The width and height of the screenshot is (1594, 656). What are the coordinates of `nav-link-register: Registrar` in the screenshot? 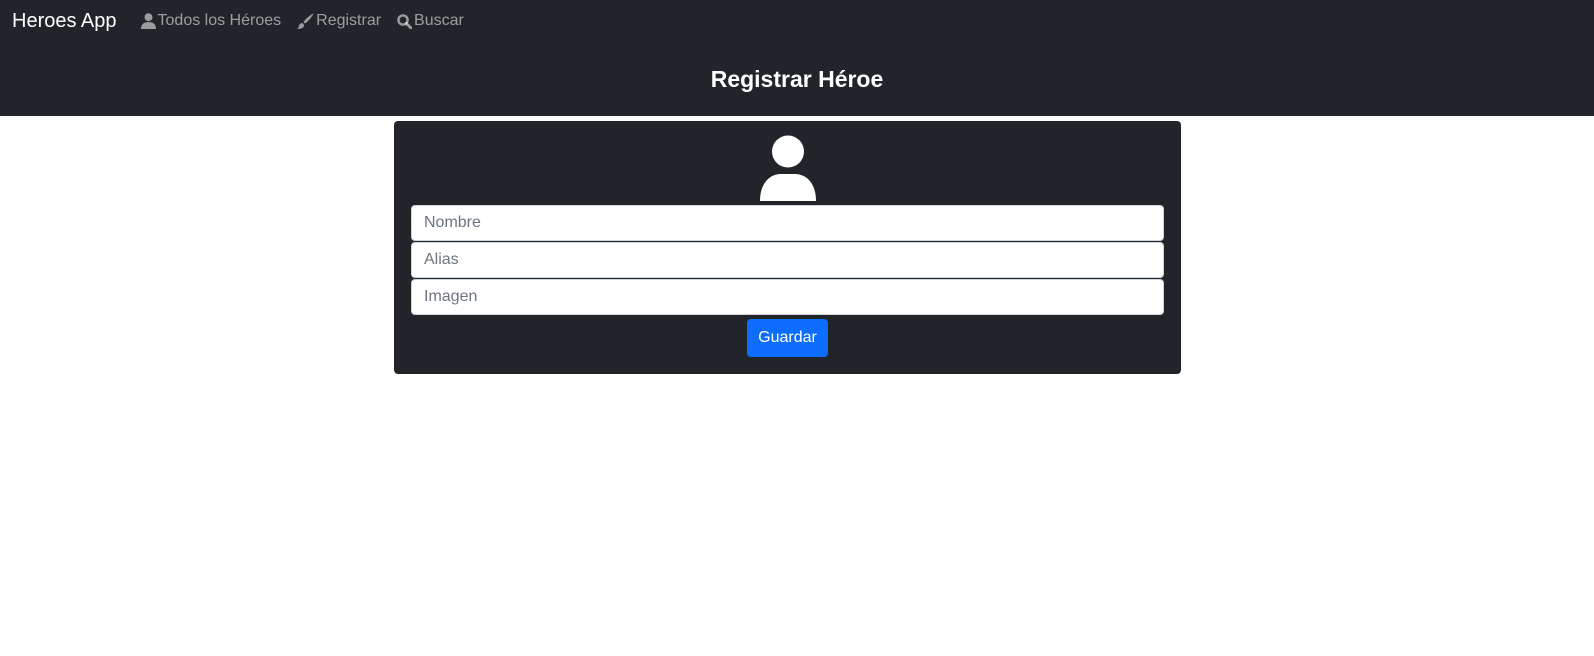 It's located at (339, 21).